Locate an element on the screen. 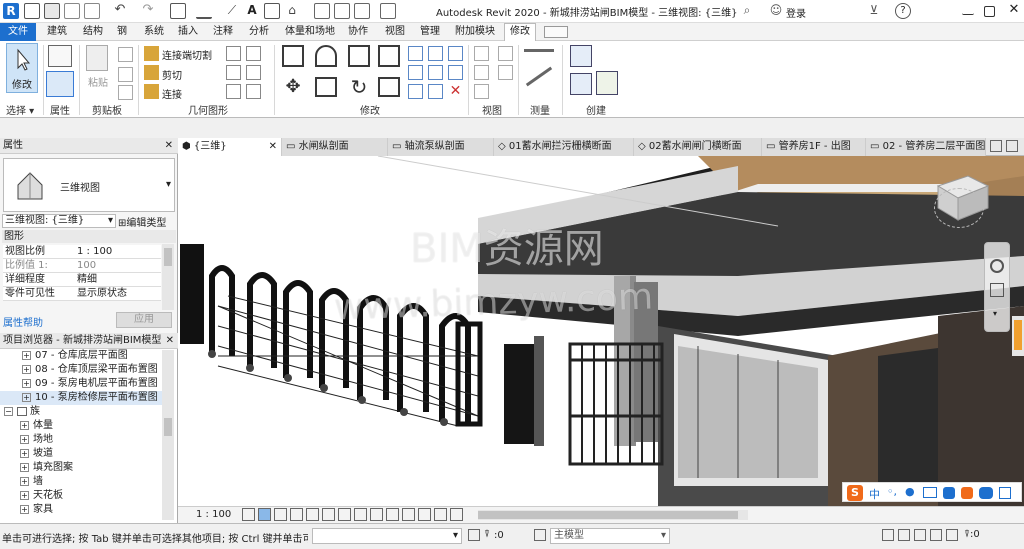 The height and width of the screenshot is (549, 1024). tab-file: 文件 is located at coordinates (18, 32).